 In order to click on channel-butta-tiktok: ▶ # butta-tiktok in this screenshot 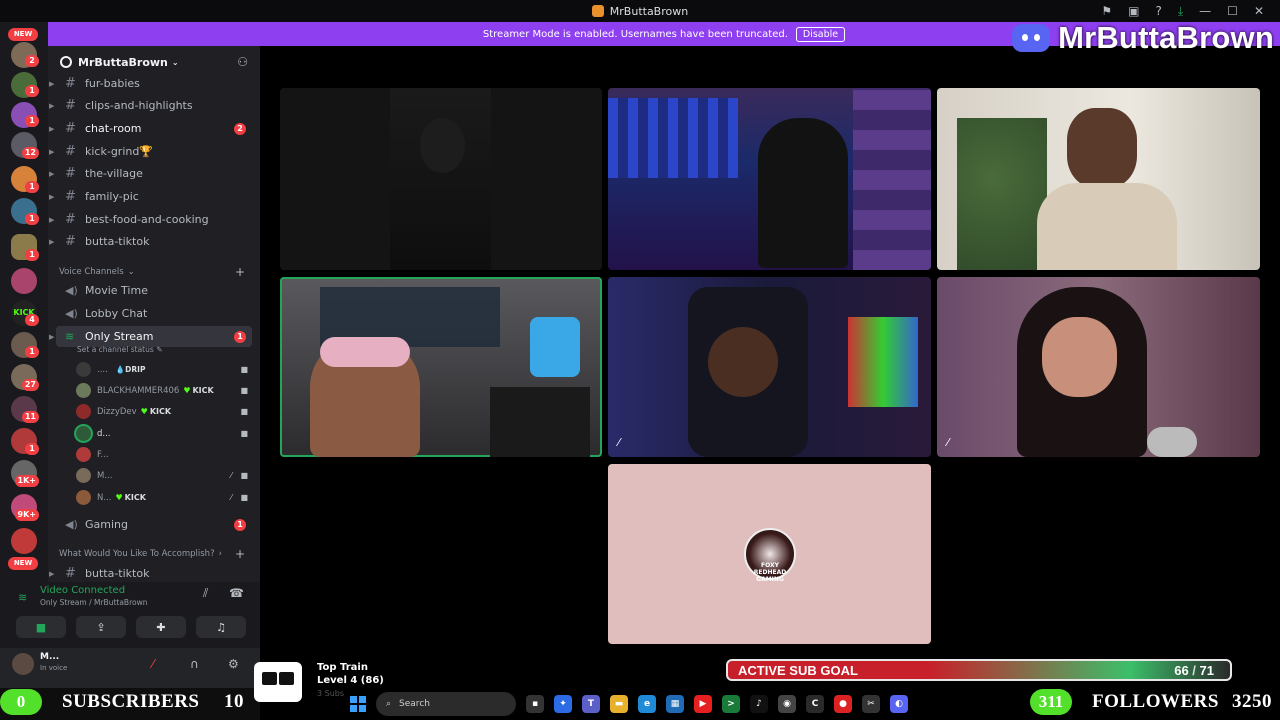, I will do `click(150, 241)`.